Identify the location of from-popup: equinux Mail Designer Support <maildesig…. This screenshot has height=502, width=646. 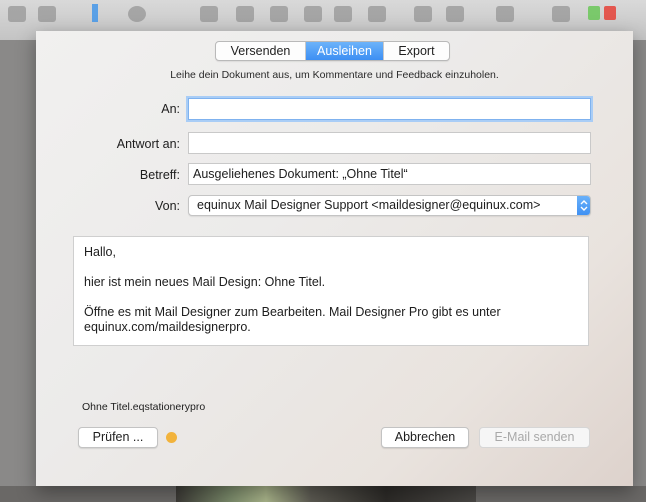
(389, 205).